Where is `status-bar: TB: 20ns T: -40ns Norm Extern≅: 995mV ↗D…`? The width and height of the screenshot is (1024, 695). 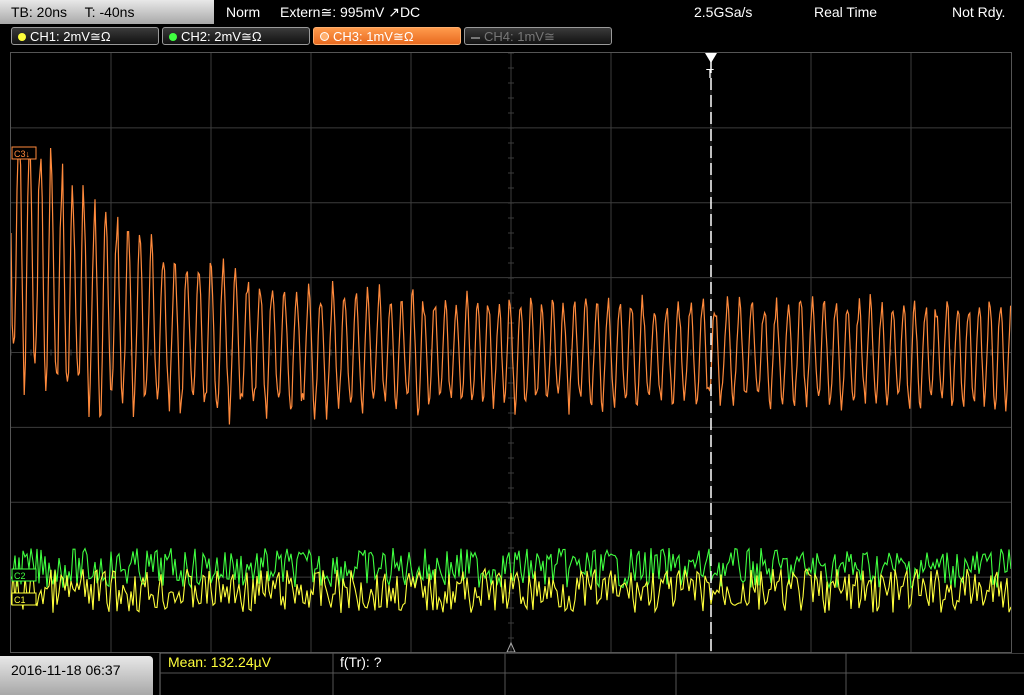 status-bar: TB: 20ns T: -40ns Norm Extern≅: 995mV ↗D… is located at coordinates (512, 12).